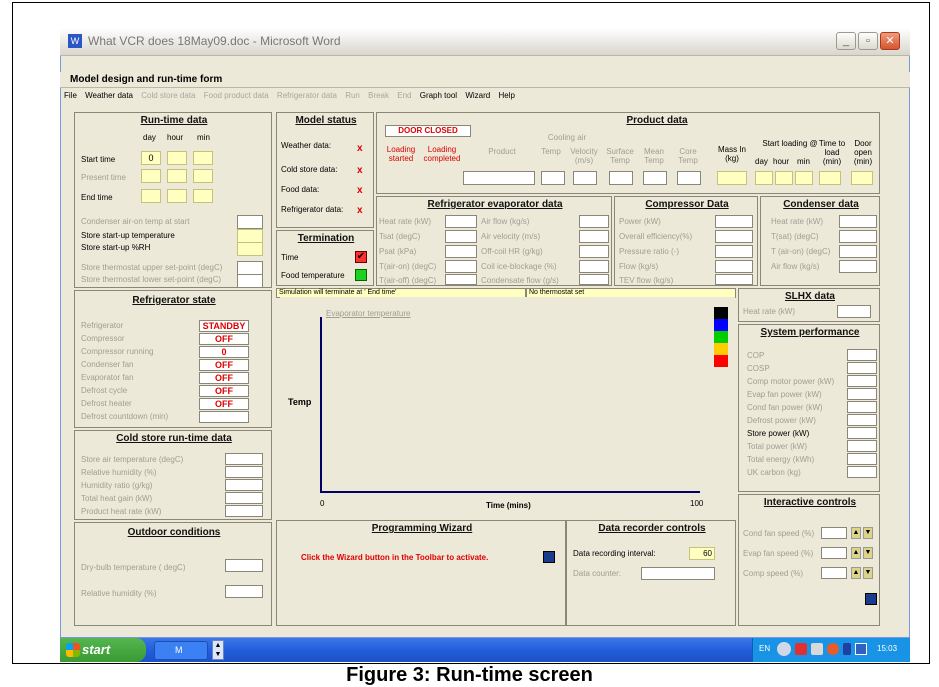  What do you see at coordinates (862, 459) in the screenshot?
I see `perf-total-energy-field` at bounding box center [862, 459].